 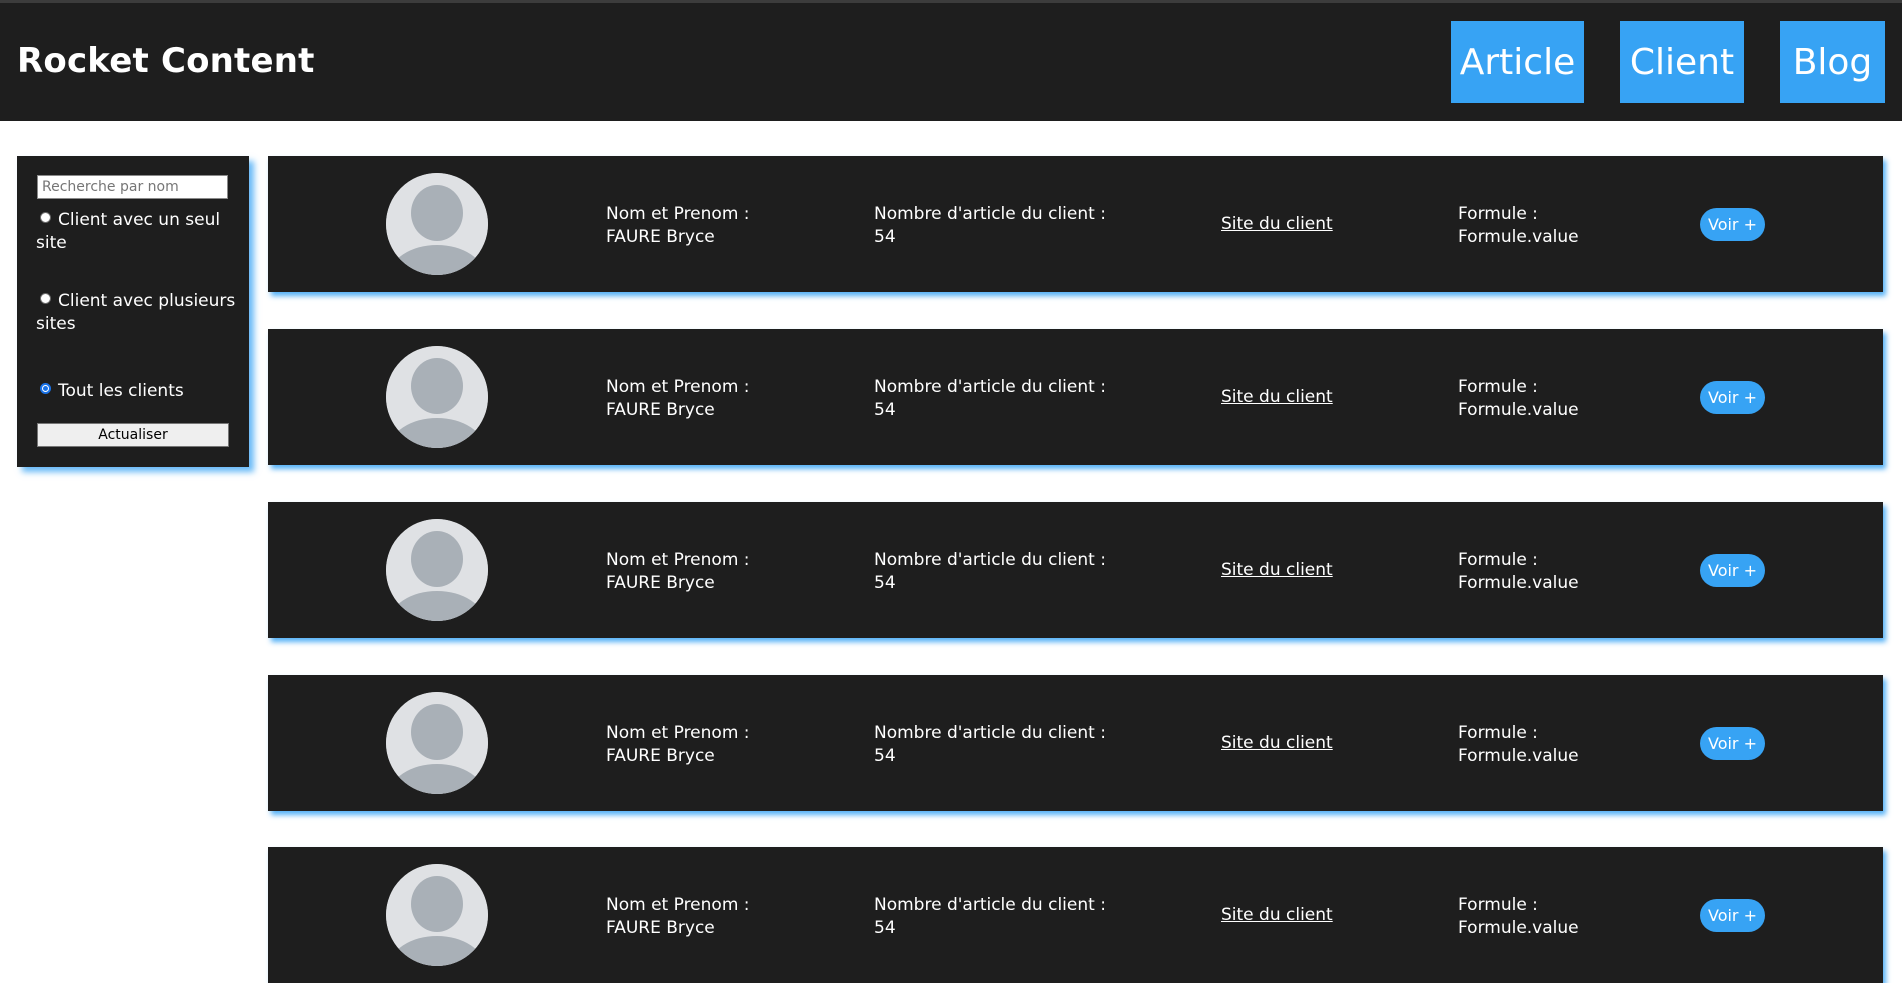 What do you see at coordinates (951, 62) in the screenshot?
I see `top-navbar: Rocket Content Article Client Blog` at bounding box center [951, 62].